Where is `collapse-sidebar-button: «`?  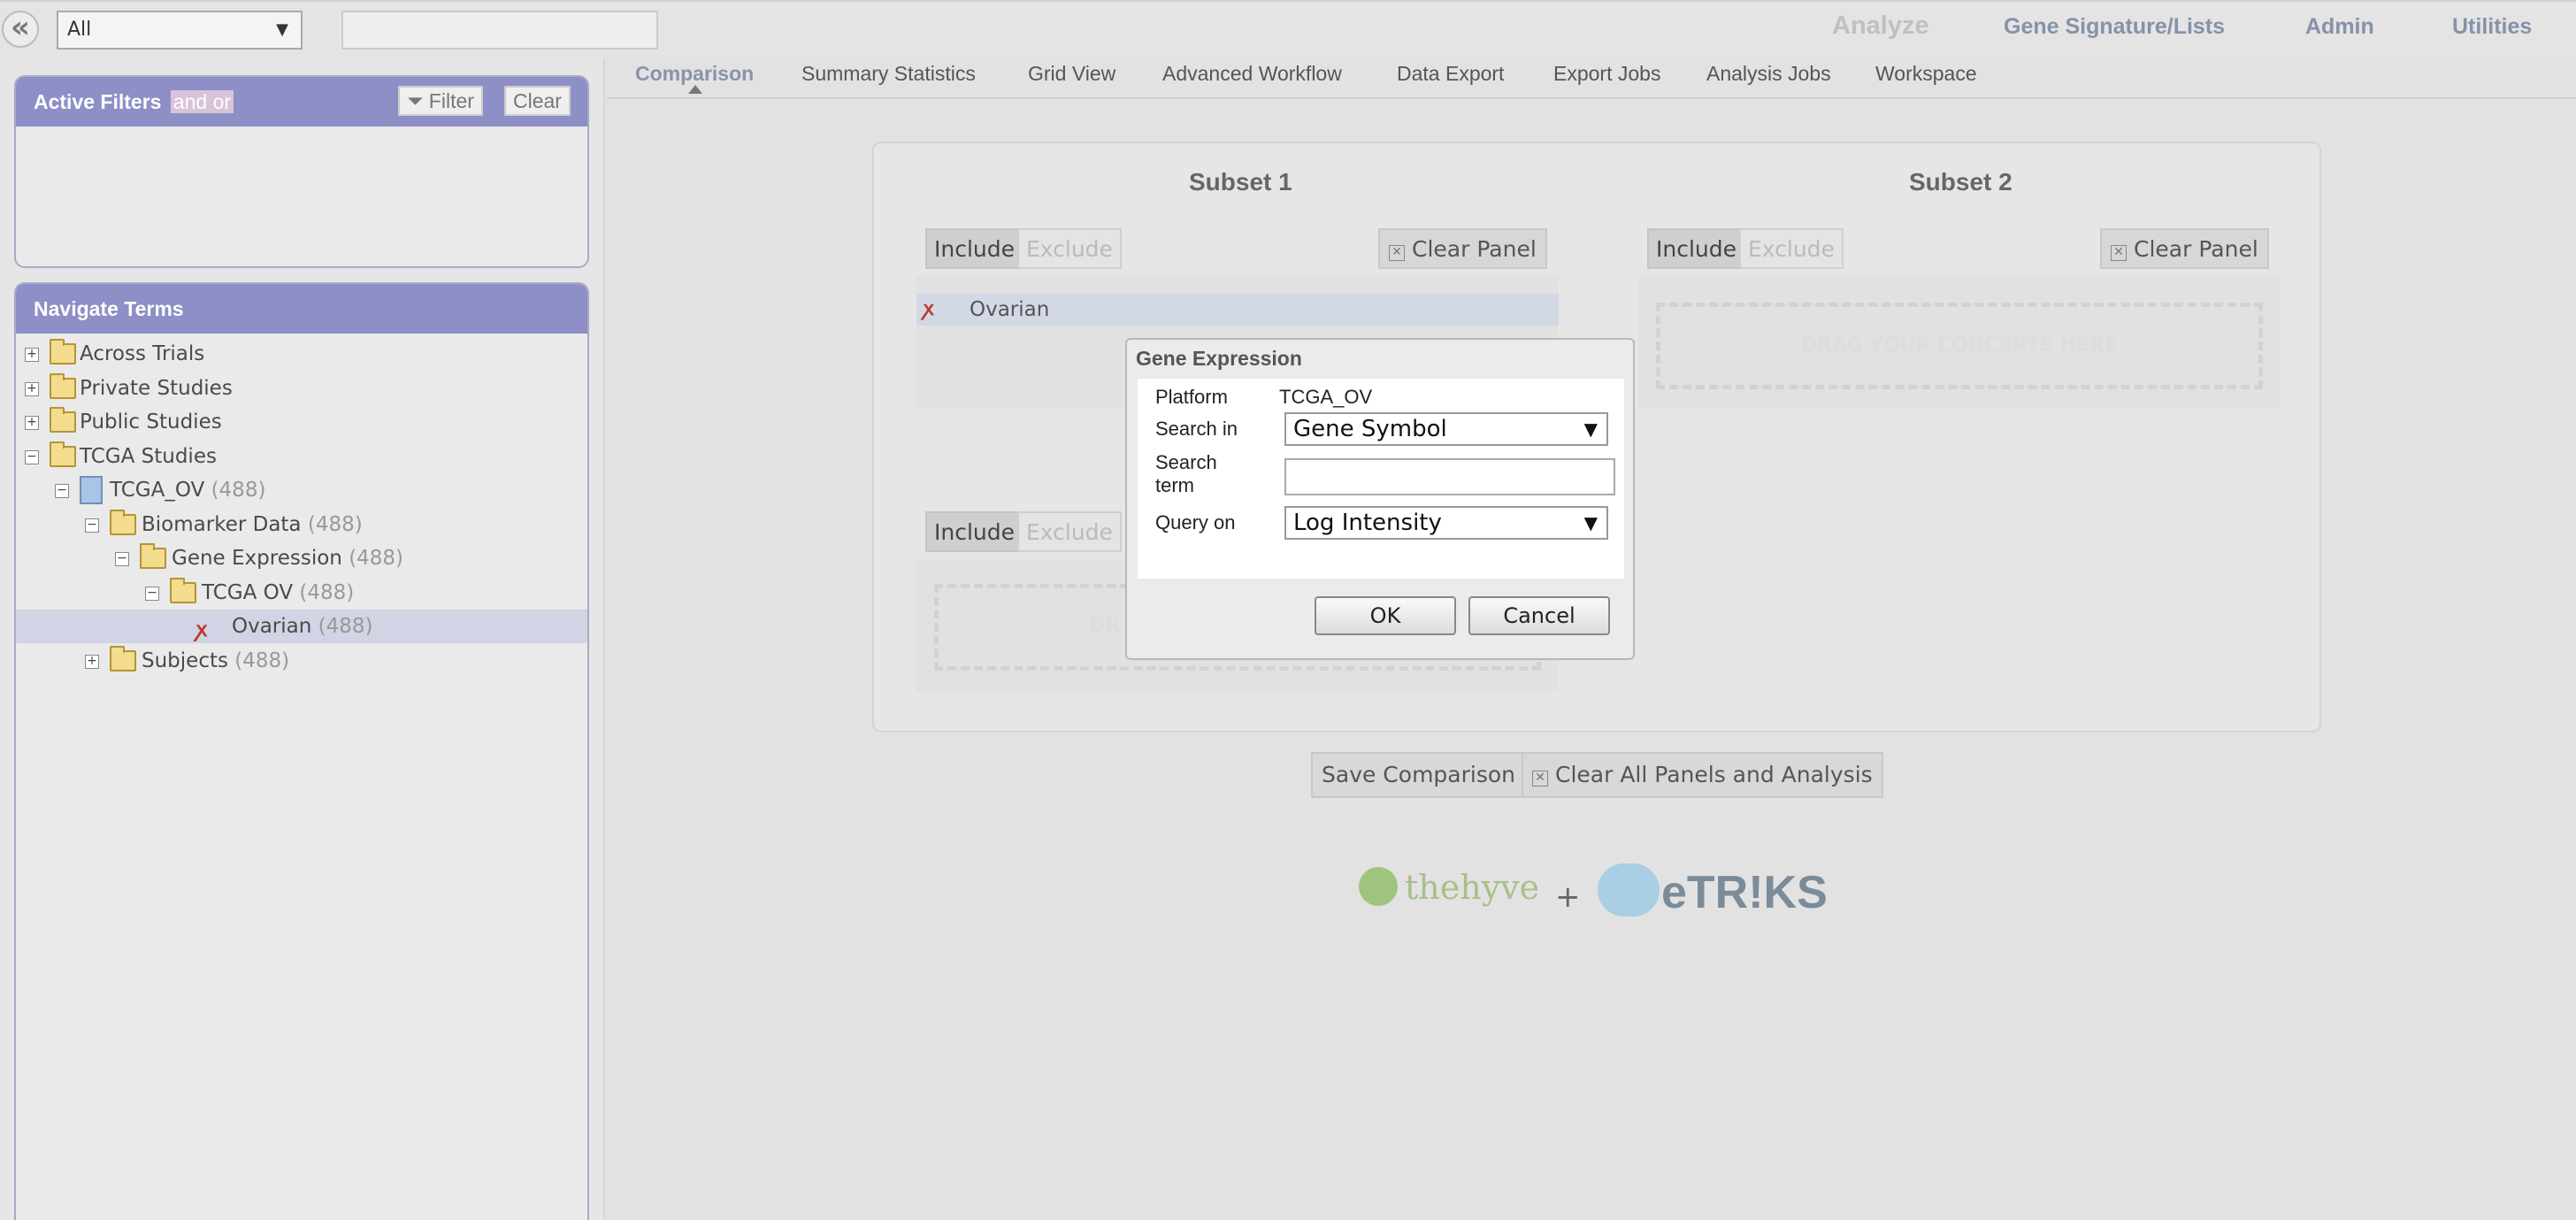 collapse-sidebar-button: « is located at coordinates (20, 29).